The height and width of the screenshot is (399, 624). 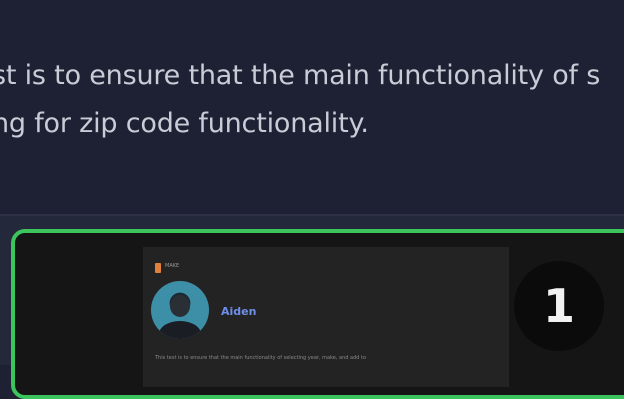 What do you see at coordinates (158, 268) in the screenshot?
I see `brand-logo-icon` at bounding box center [158, 268].